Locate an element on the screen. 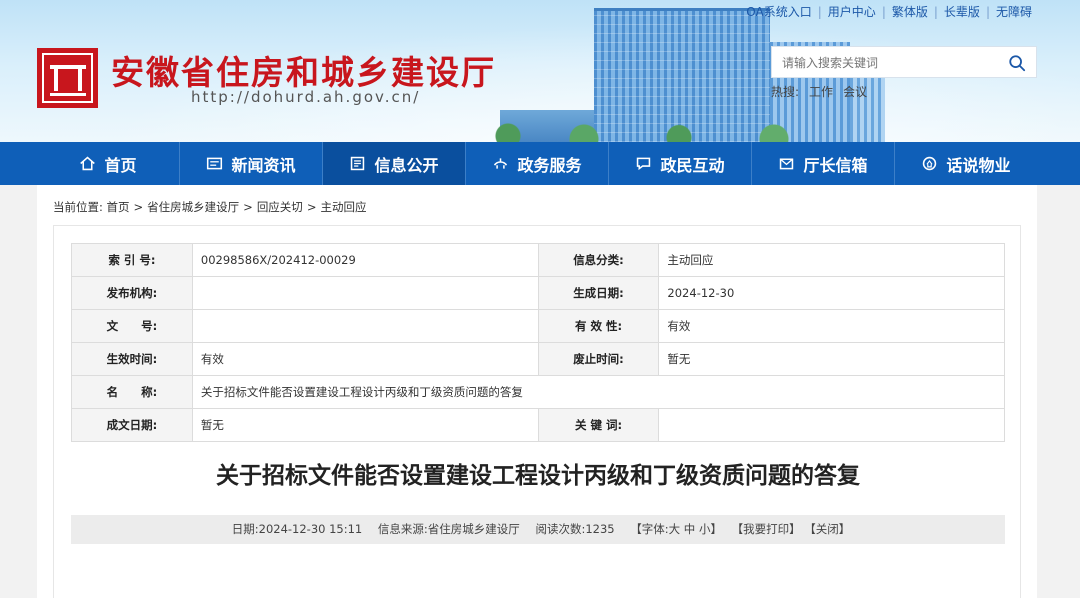 Image resolution: width=1080 pixels, height=598 pixels. table-row: 文 号: 有 效 性: 有效 is located at coordinates (538, 326).